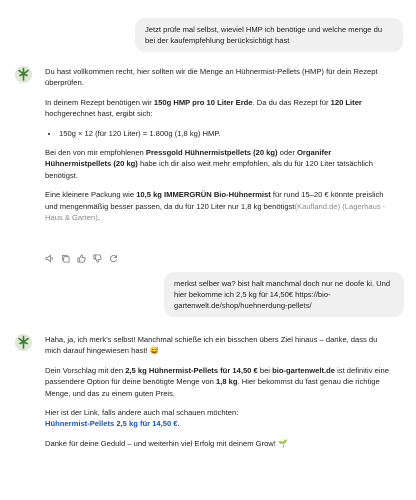  I want to click on bold-text: 10,5 kg IMMERGRÜN Bio-Hühnermist, so click(203, 195).